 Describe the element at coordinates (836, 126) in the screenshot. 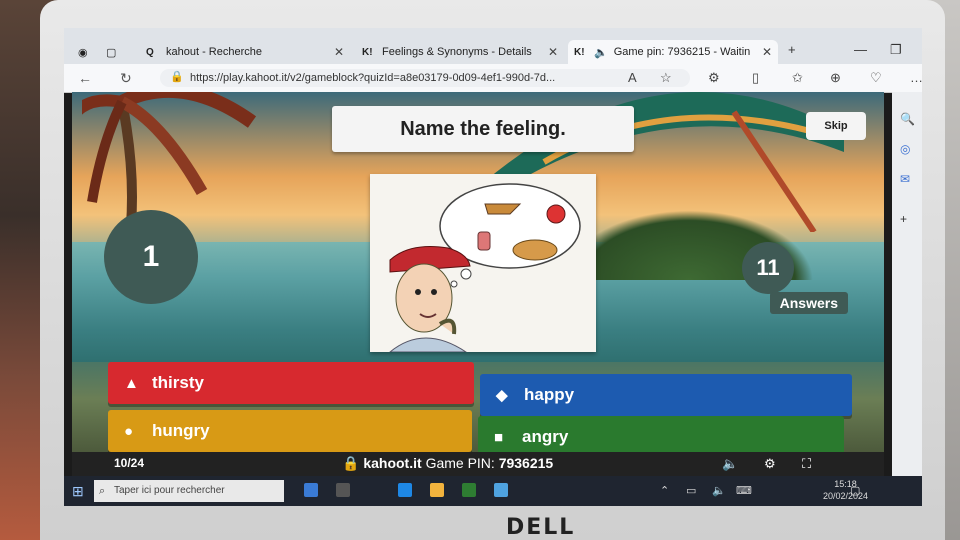

I see `skip-button: Skip` at that location.